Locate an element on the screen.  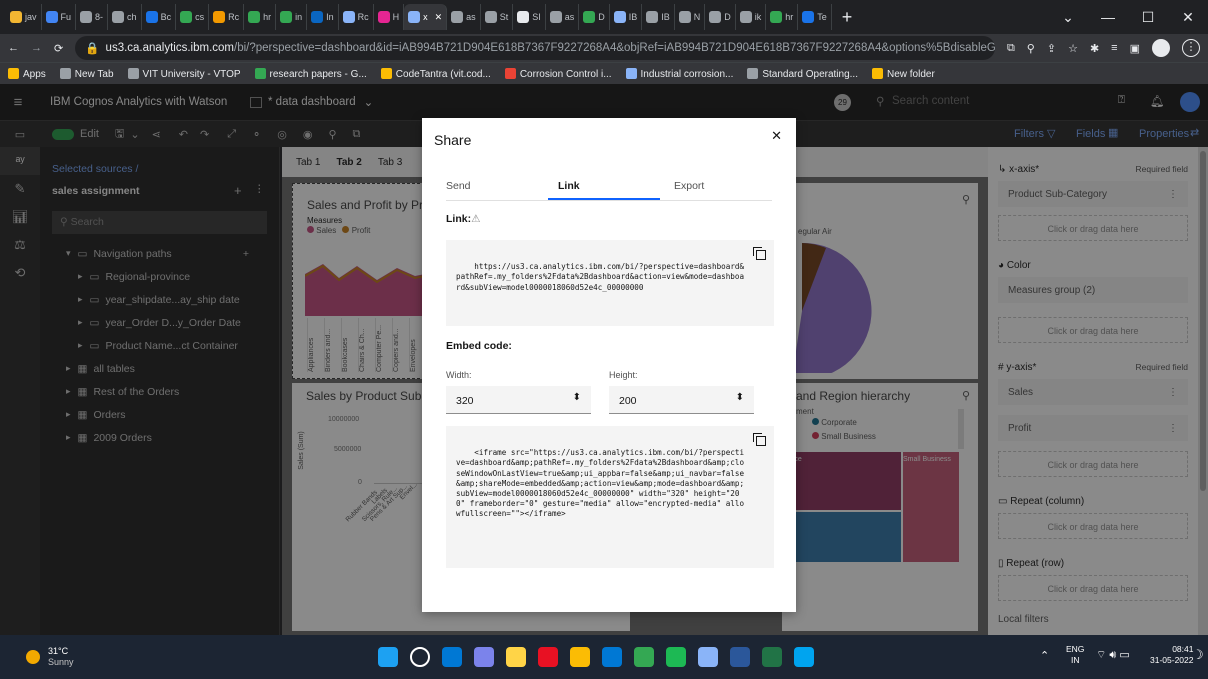
browser-tab: N is located at coordinates (690, 17).